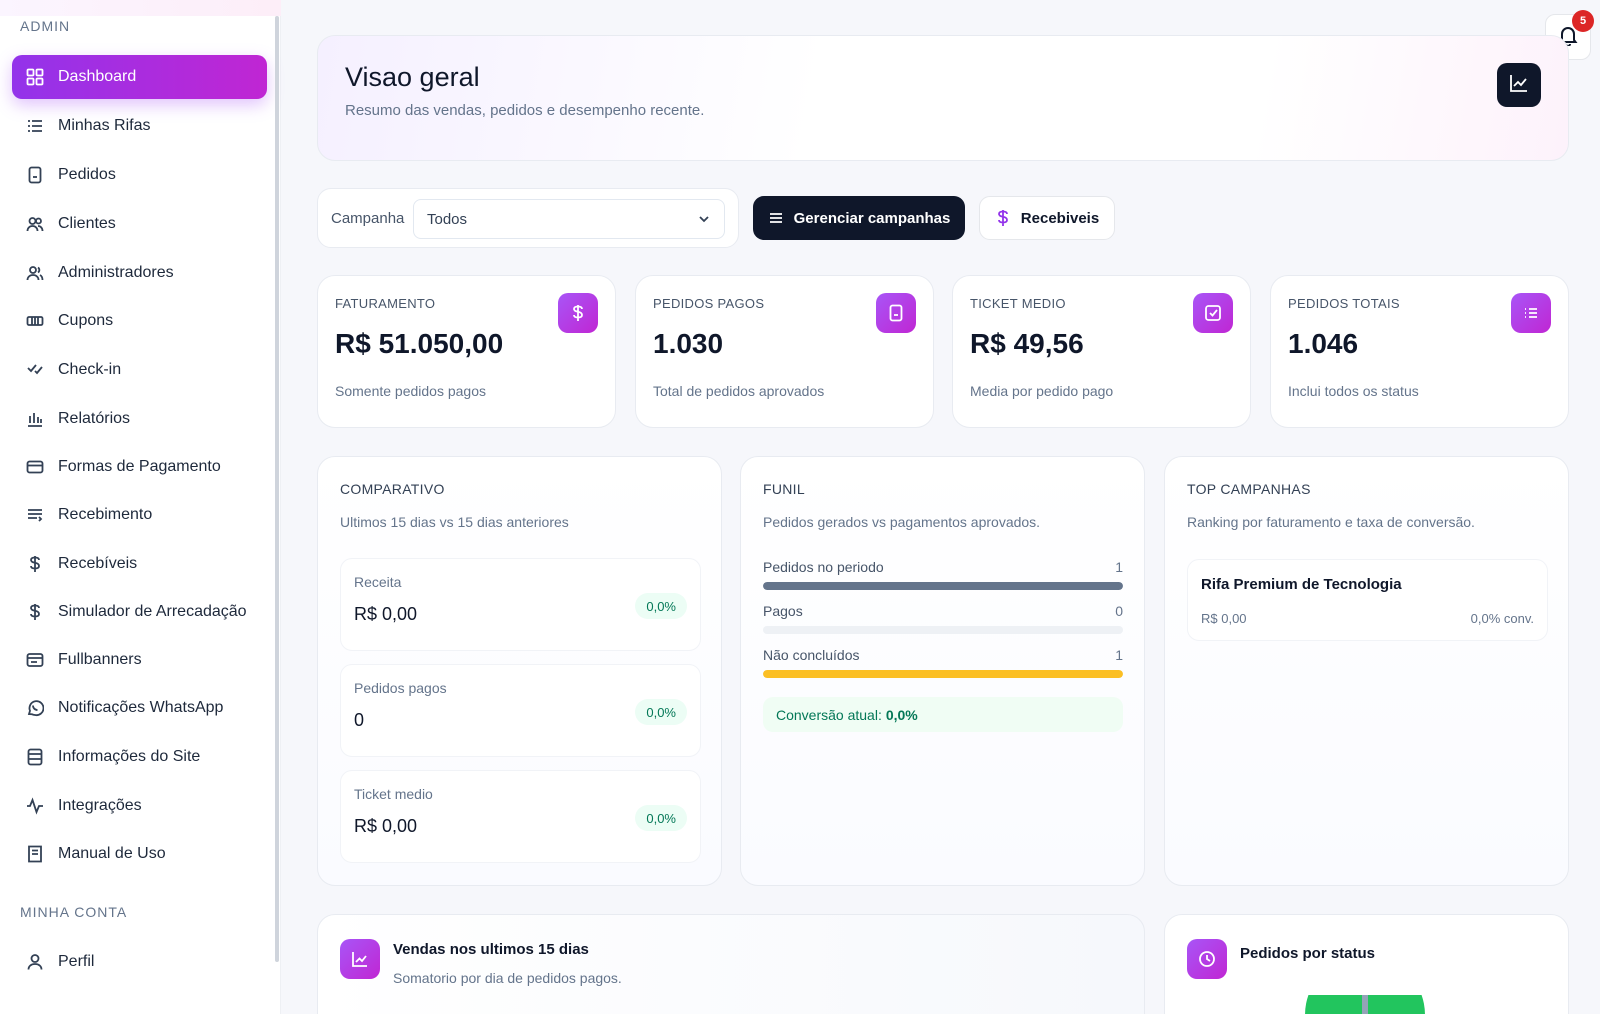 This screenshot has height=1014, width=1600. I want to click on sidebar-item-recebimento: Recebimento, so click(139, 515).